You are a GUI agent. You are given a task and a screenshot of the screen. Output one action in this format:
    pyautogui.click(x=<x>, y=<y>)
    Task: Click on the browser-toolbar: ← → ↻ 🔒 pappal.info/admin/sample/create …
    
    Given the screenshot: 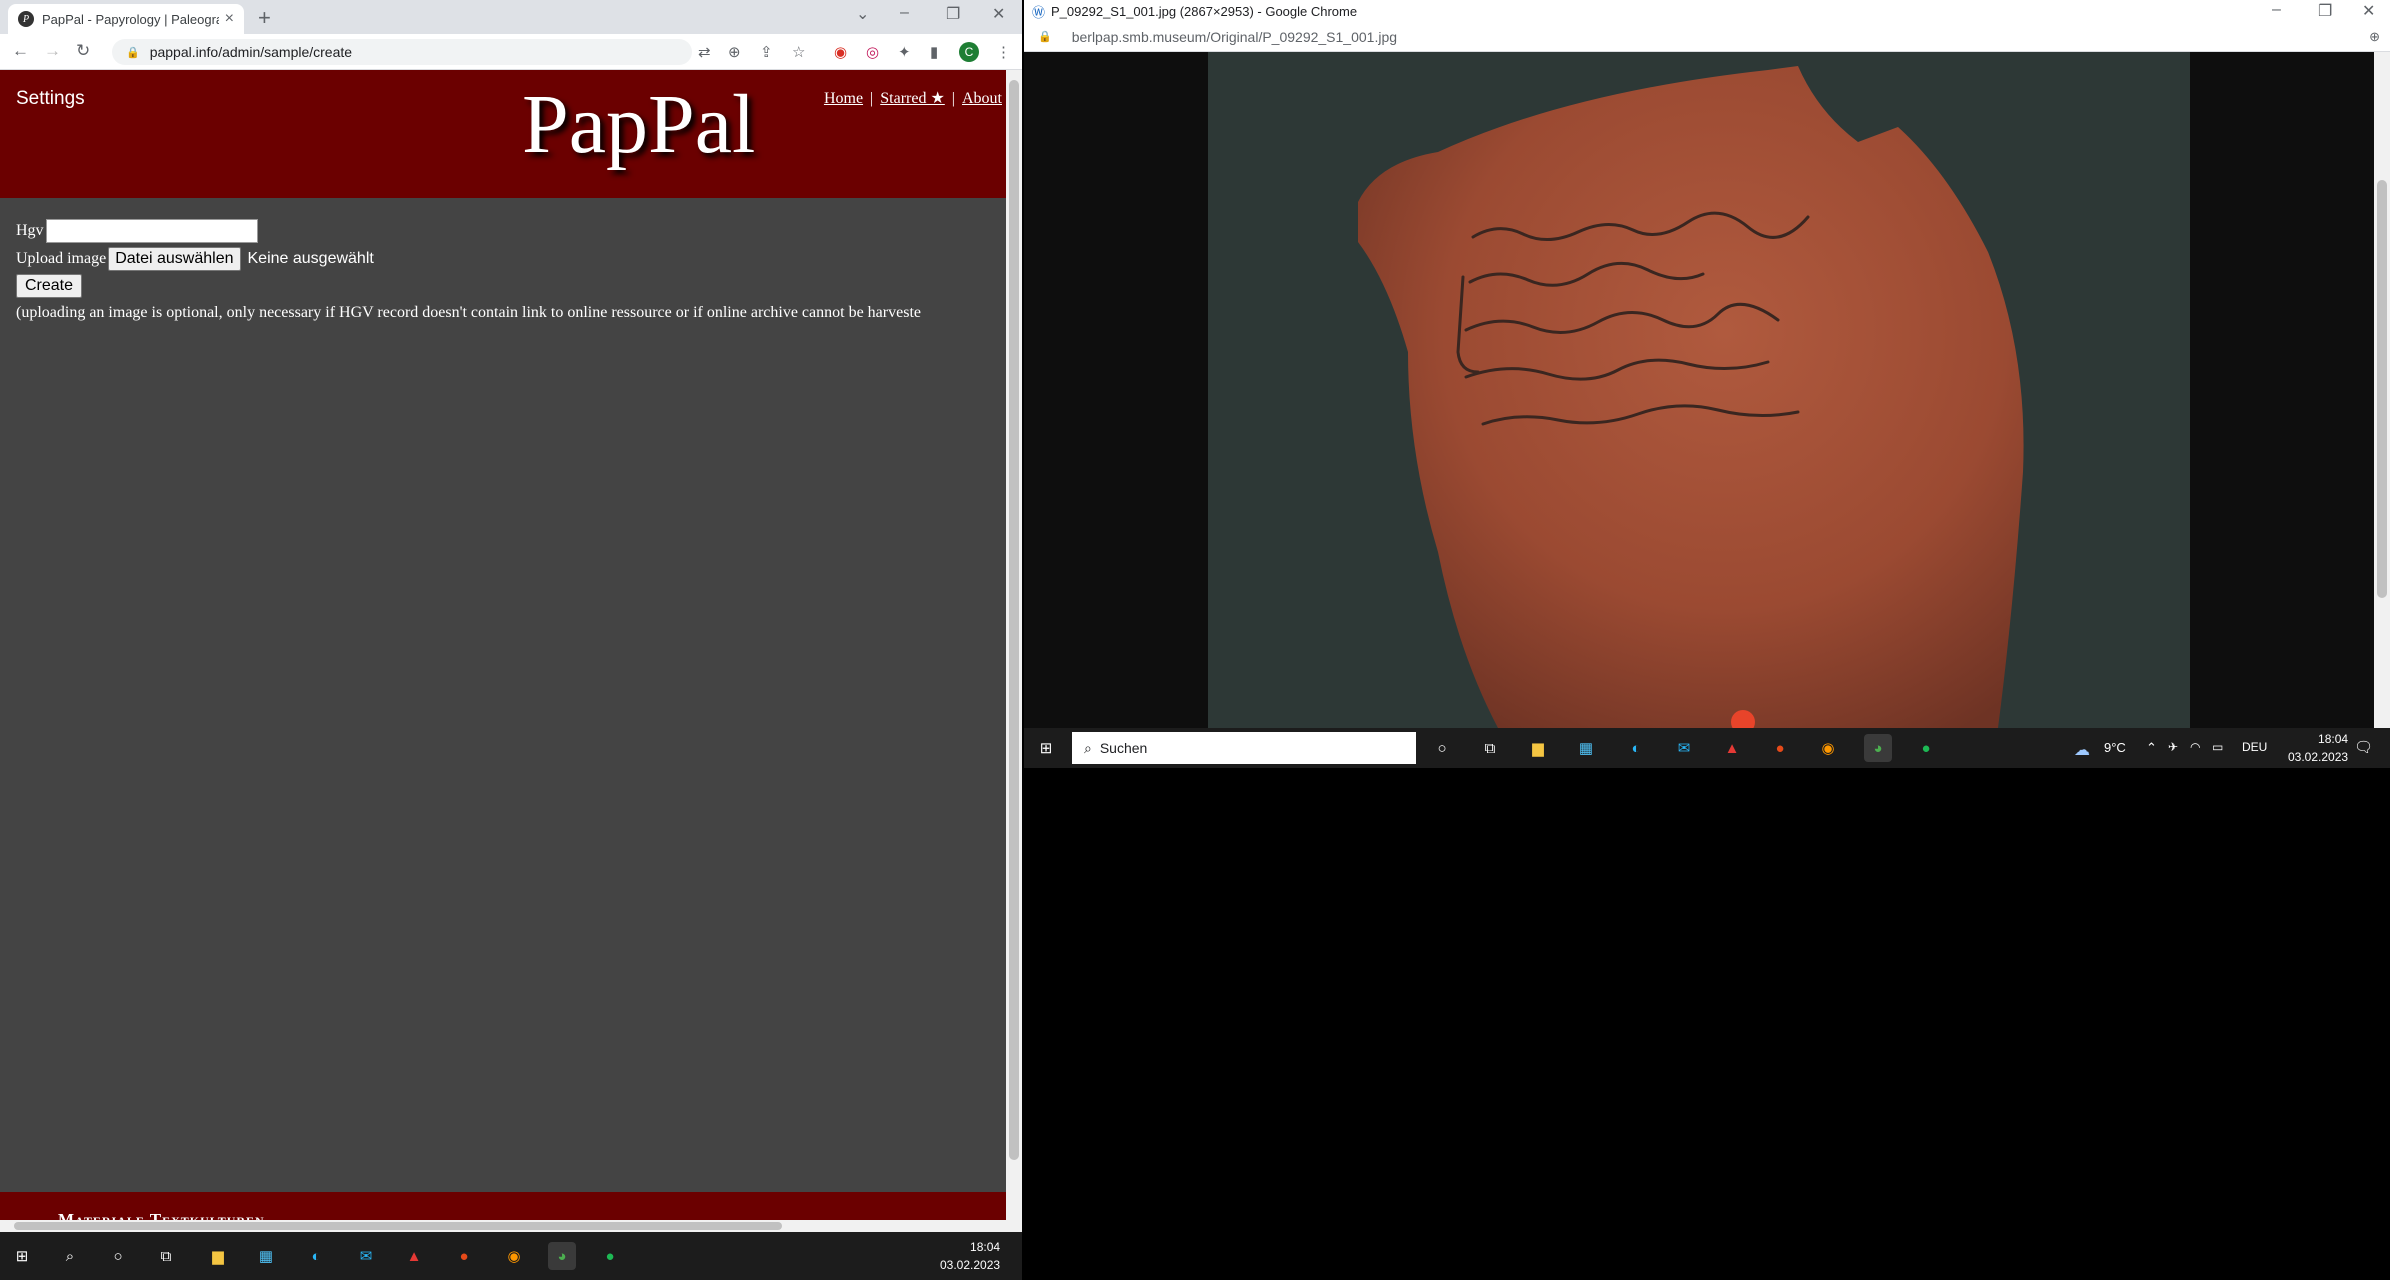 What is the action you would take?
    pyautogui.click(x=511, y=52)
    